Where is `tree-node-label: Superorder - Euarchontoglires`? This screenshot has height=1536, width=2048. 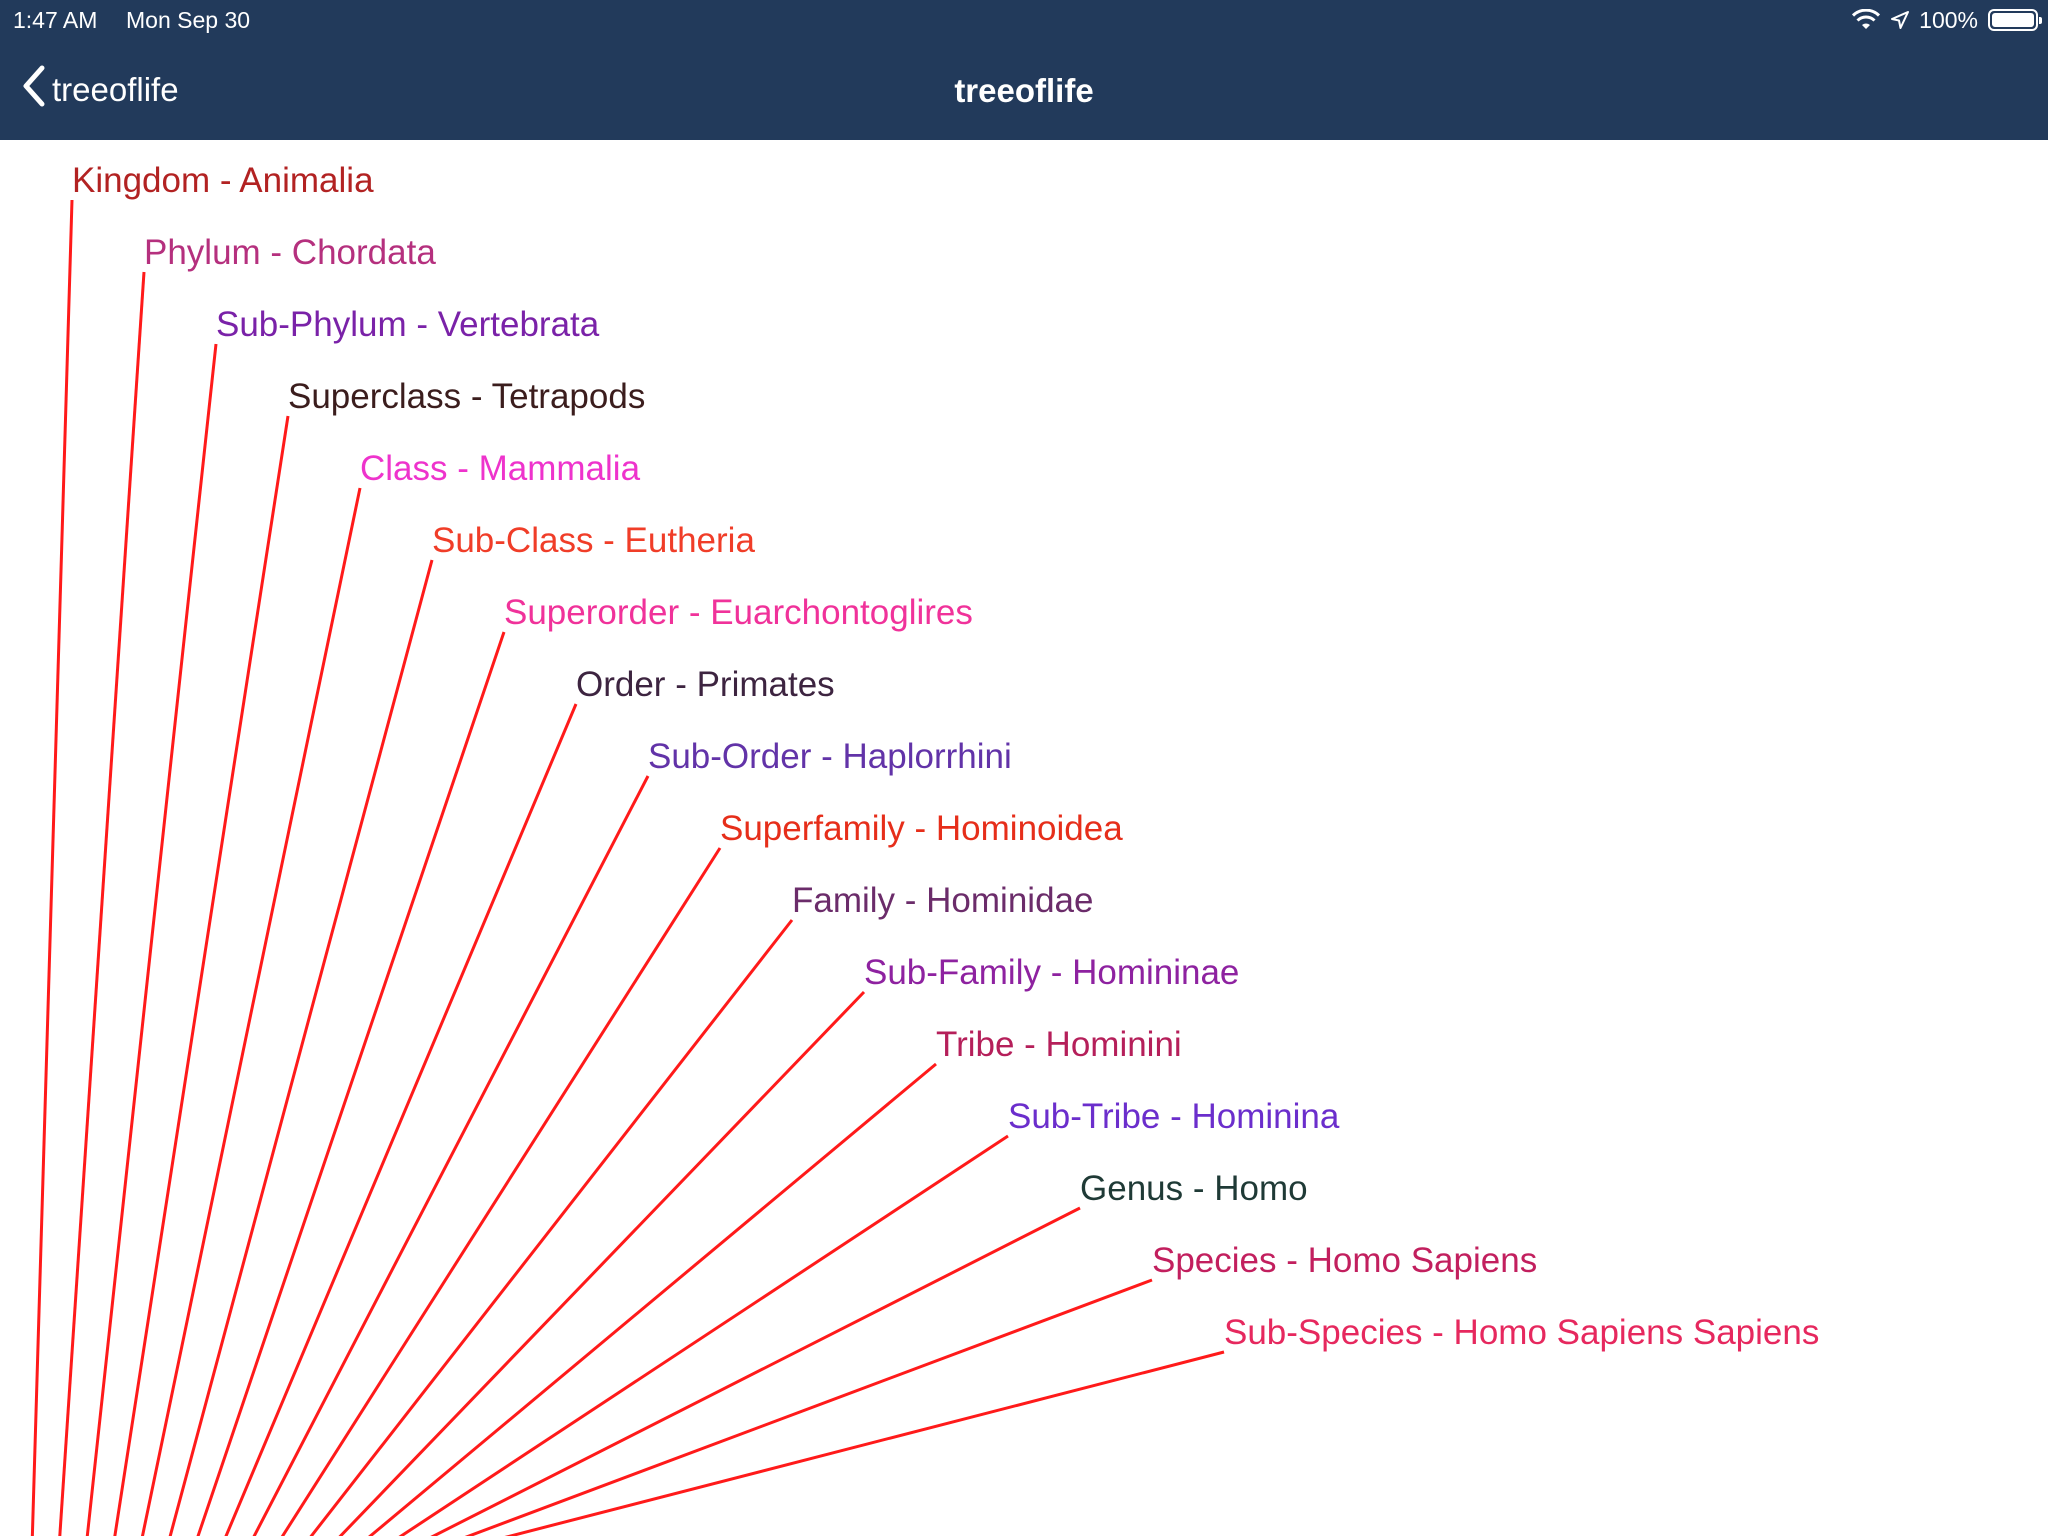
tree-node-label: Superorder - Euarchontoglires is located at coordinates (738, 612).